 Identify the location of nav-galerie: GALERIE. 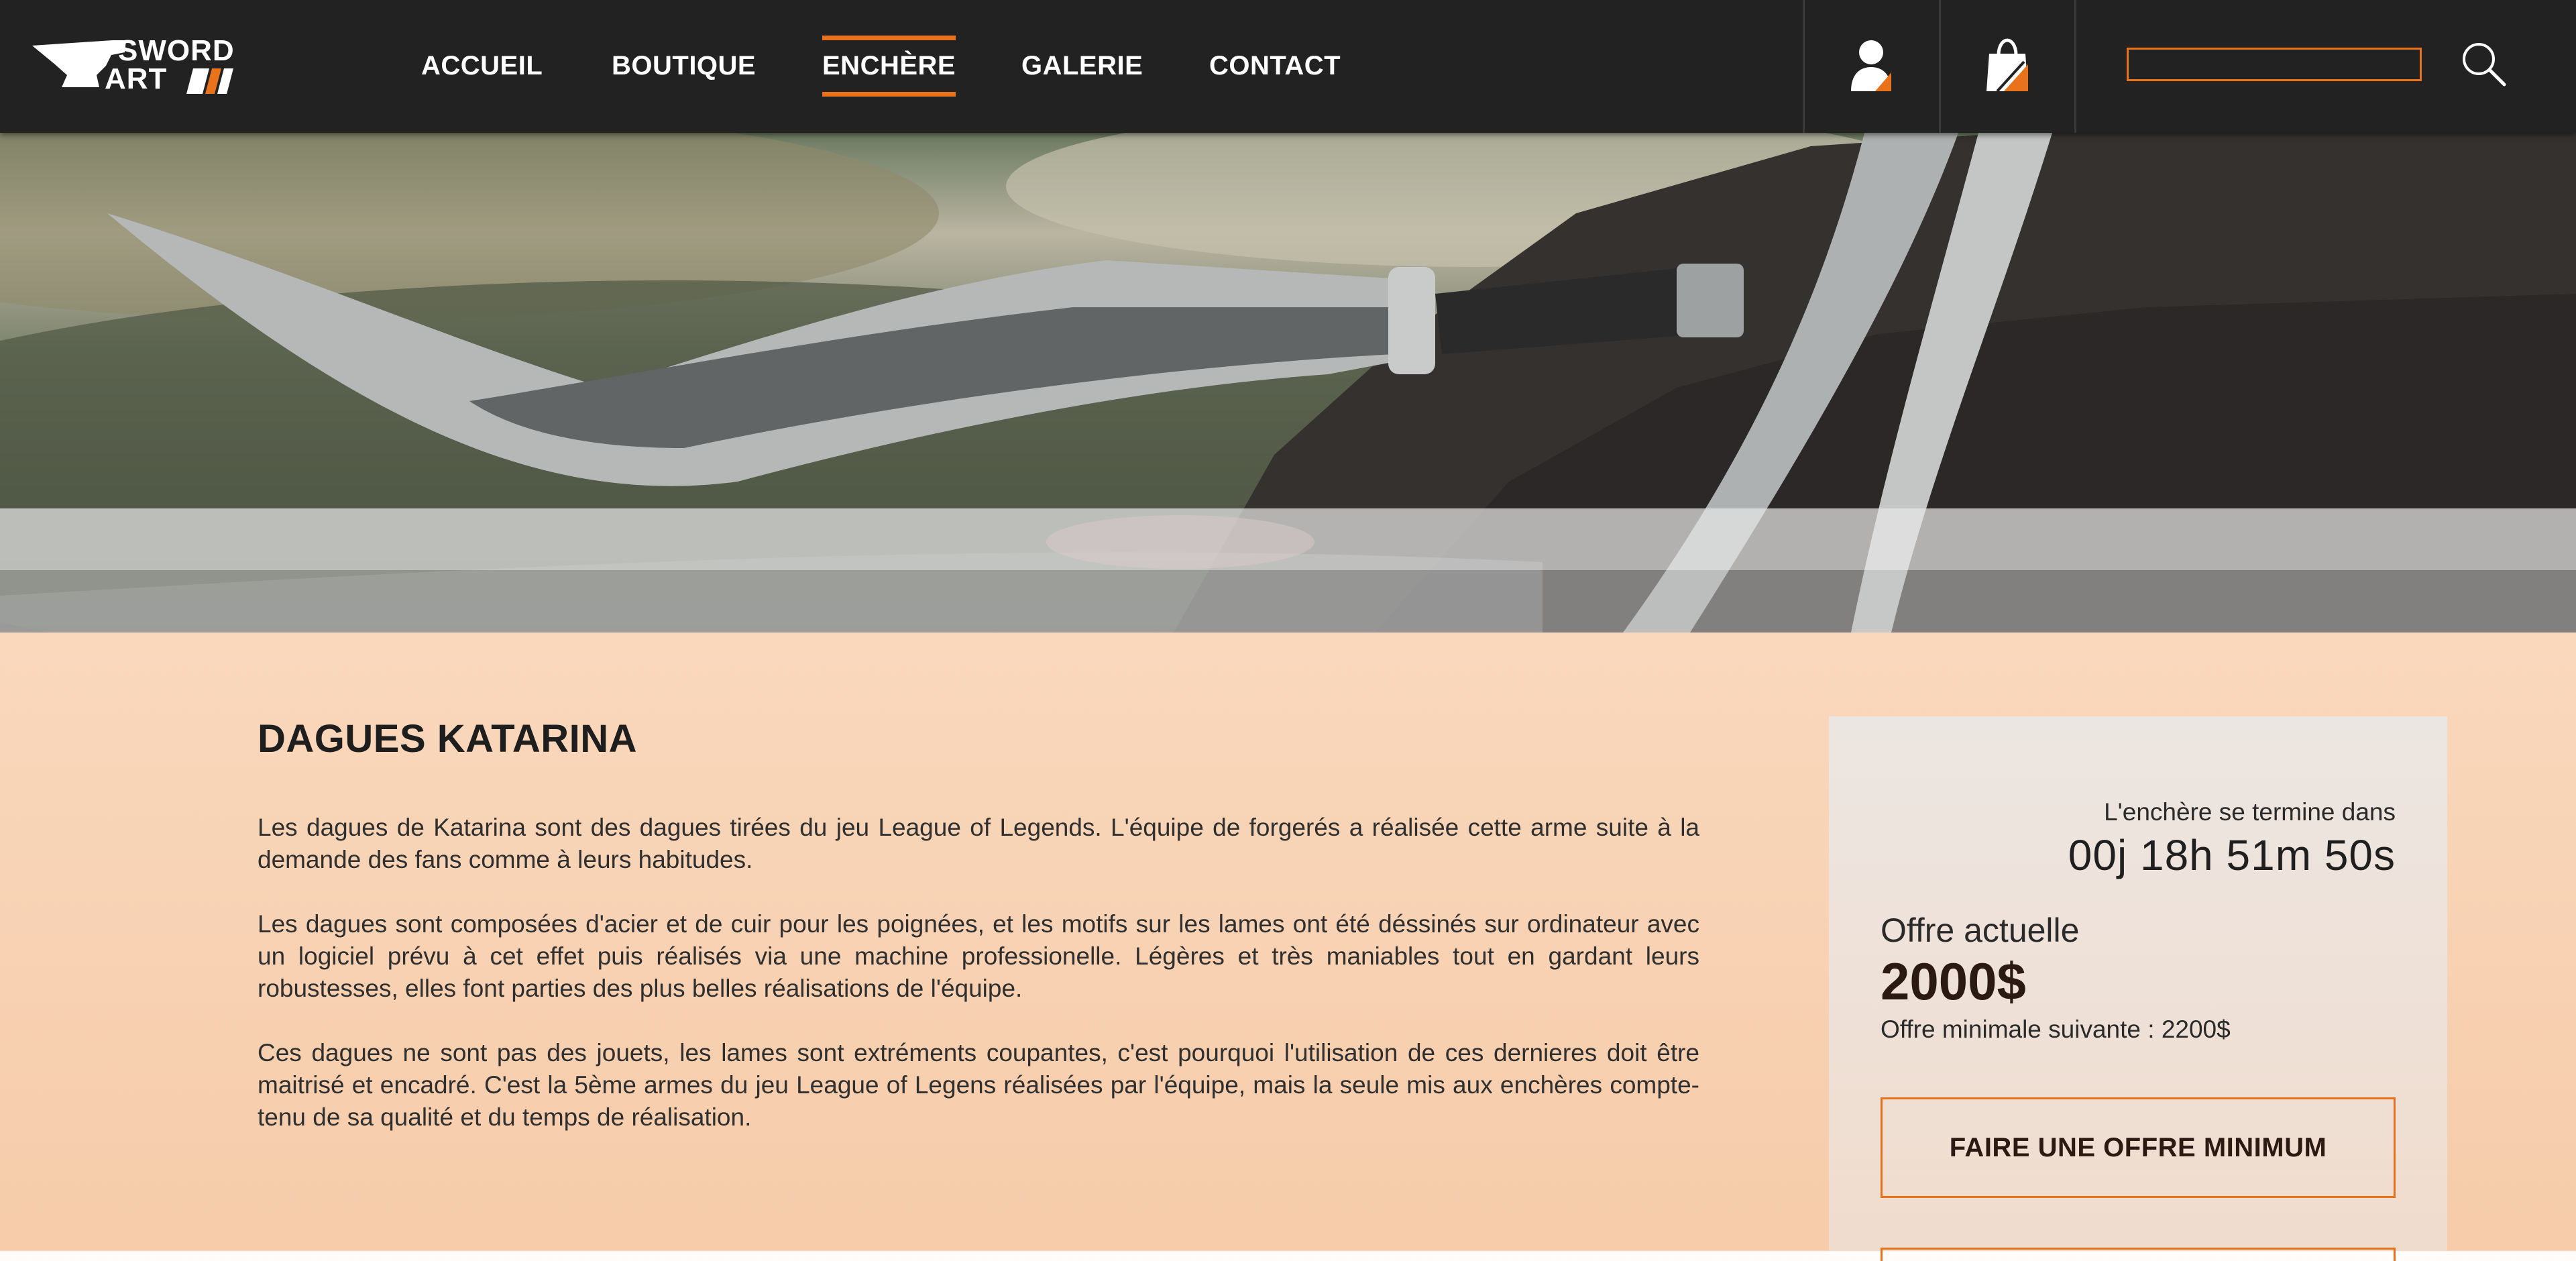
(1082, 66).